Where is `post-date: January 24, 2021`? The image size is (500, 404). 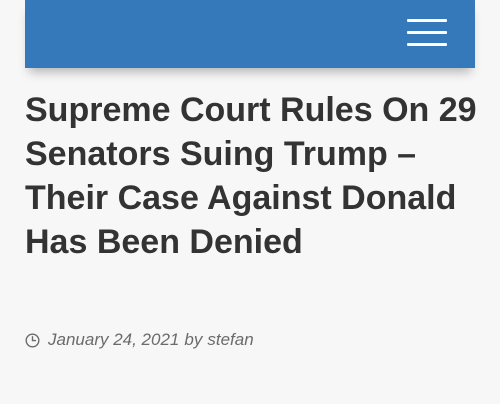 post-date: January 24, 2021 is located at coordinates (113, 340).